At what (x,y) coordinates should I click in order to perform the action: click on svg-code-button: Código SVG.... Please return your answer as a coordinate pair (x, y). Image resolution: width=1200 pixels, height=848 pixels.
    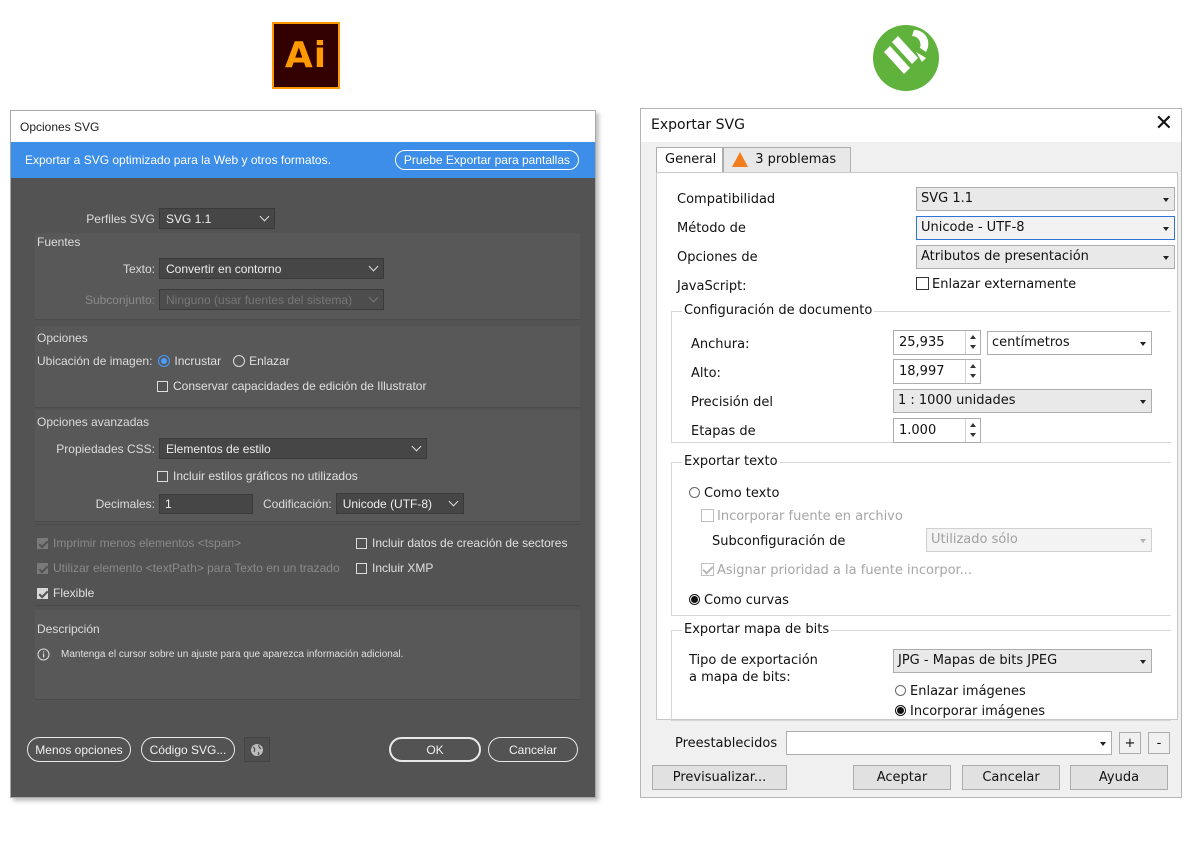
    Looking at the image, I should click on (188, 749).